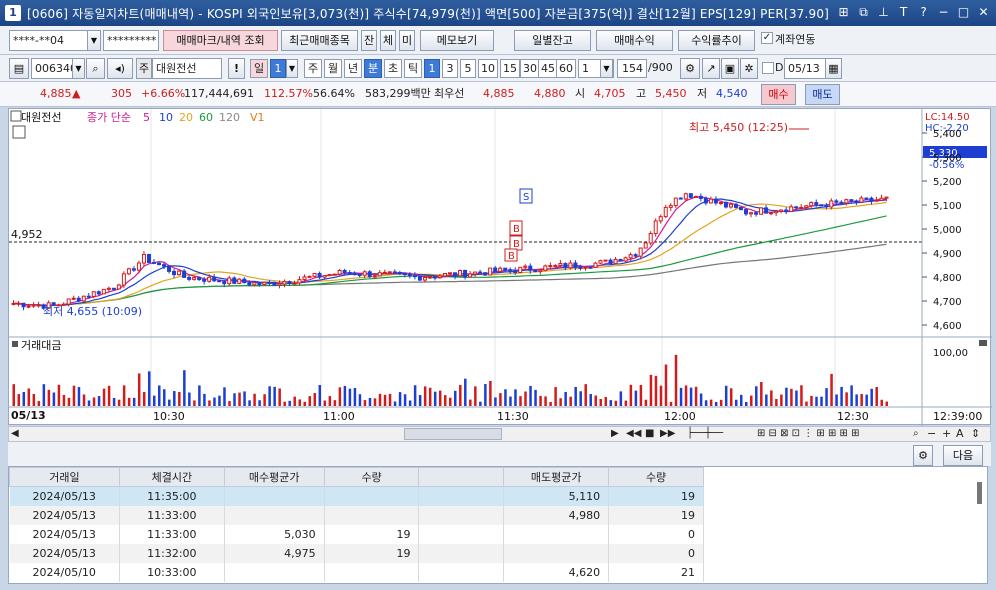  What do you see at coordinates (356, 515) in the screenshot?
I see `table-row: 2024/05/13 11:33:00 4,980 19` at bounding box center [356, 515].